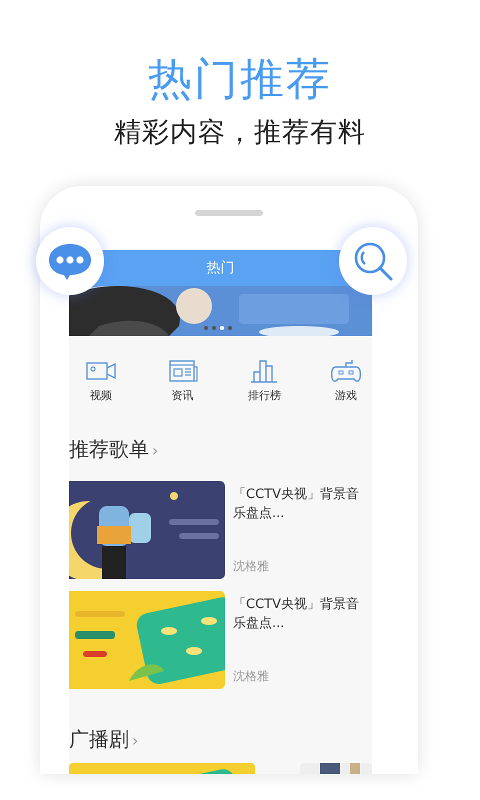 This screenshot has height=800, width=480. What do you see at coordinates (264, 396) in the screenshot?
I see `category-label: 排行榜` at bounding box center [264, 396].